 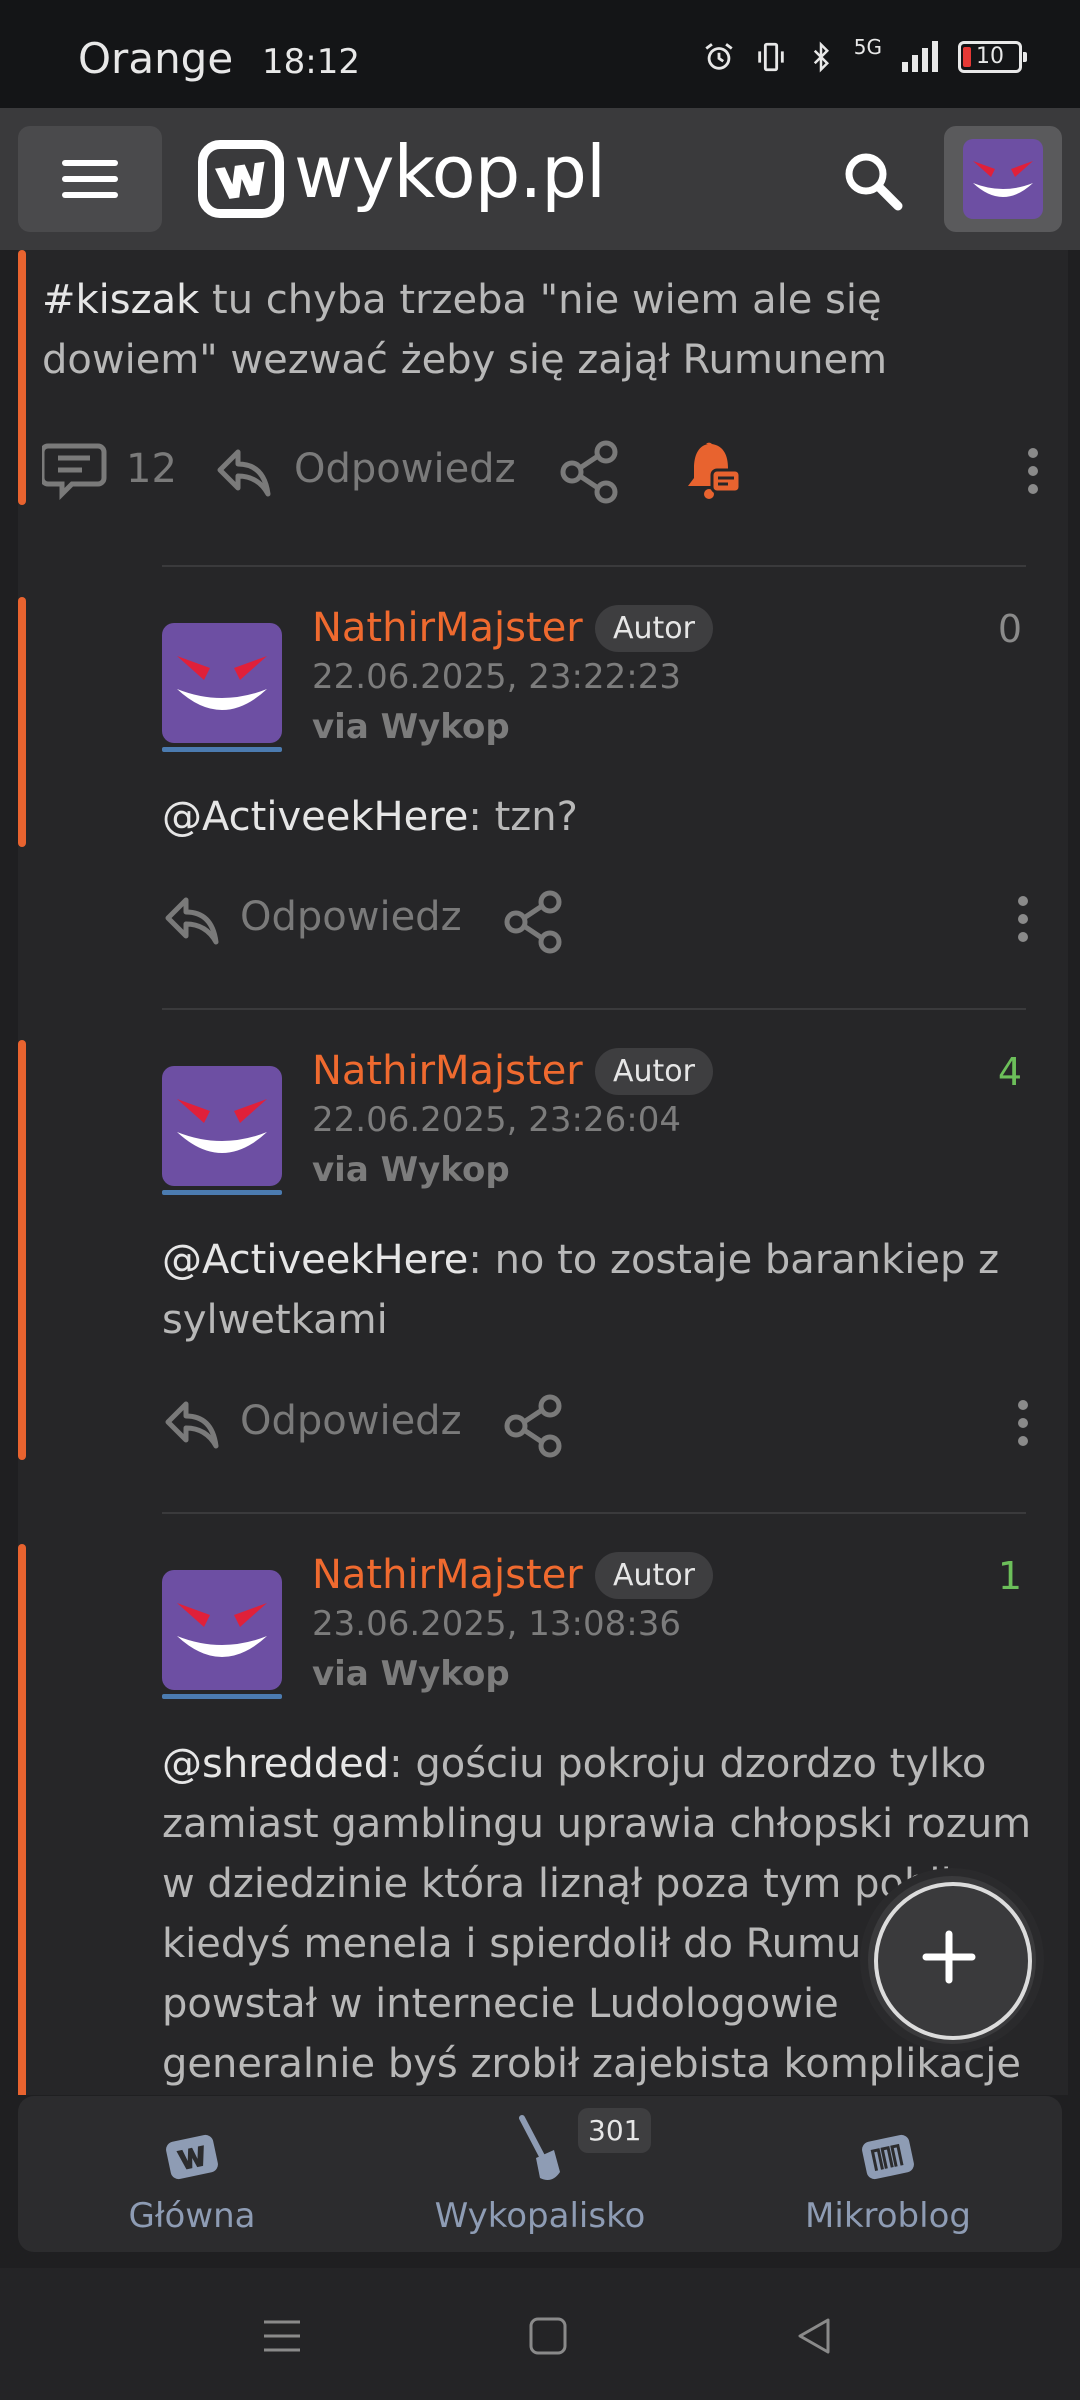 I want to click on comment-date: 23.06.2025, 13:08:36, so click(x=496, y=1624).